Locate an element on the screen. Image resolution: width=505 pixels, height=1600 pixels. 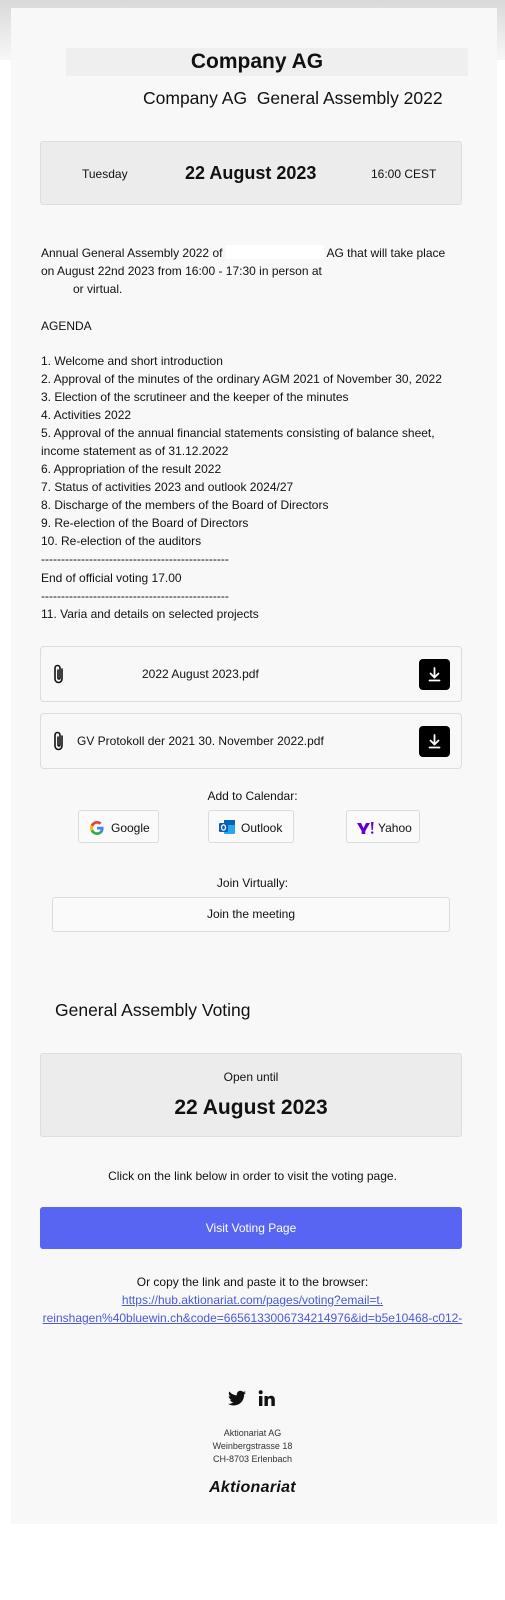
agenda-heading: AGENDA is located at coordinates (66, 326).